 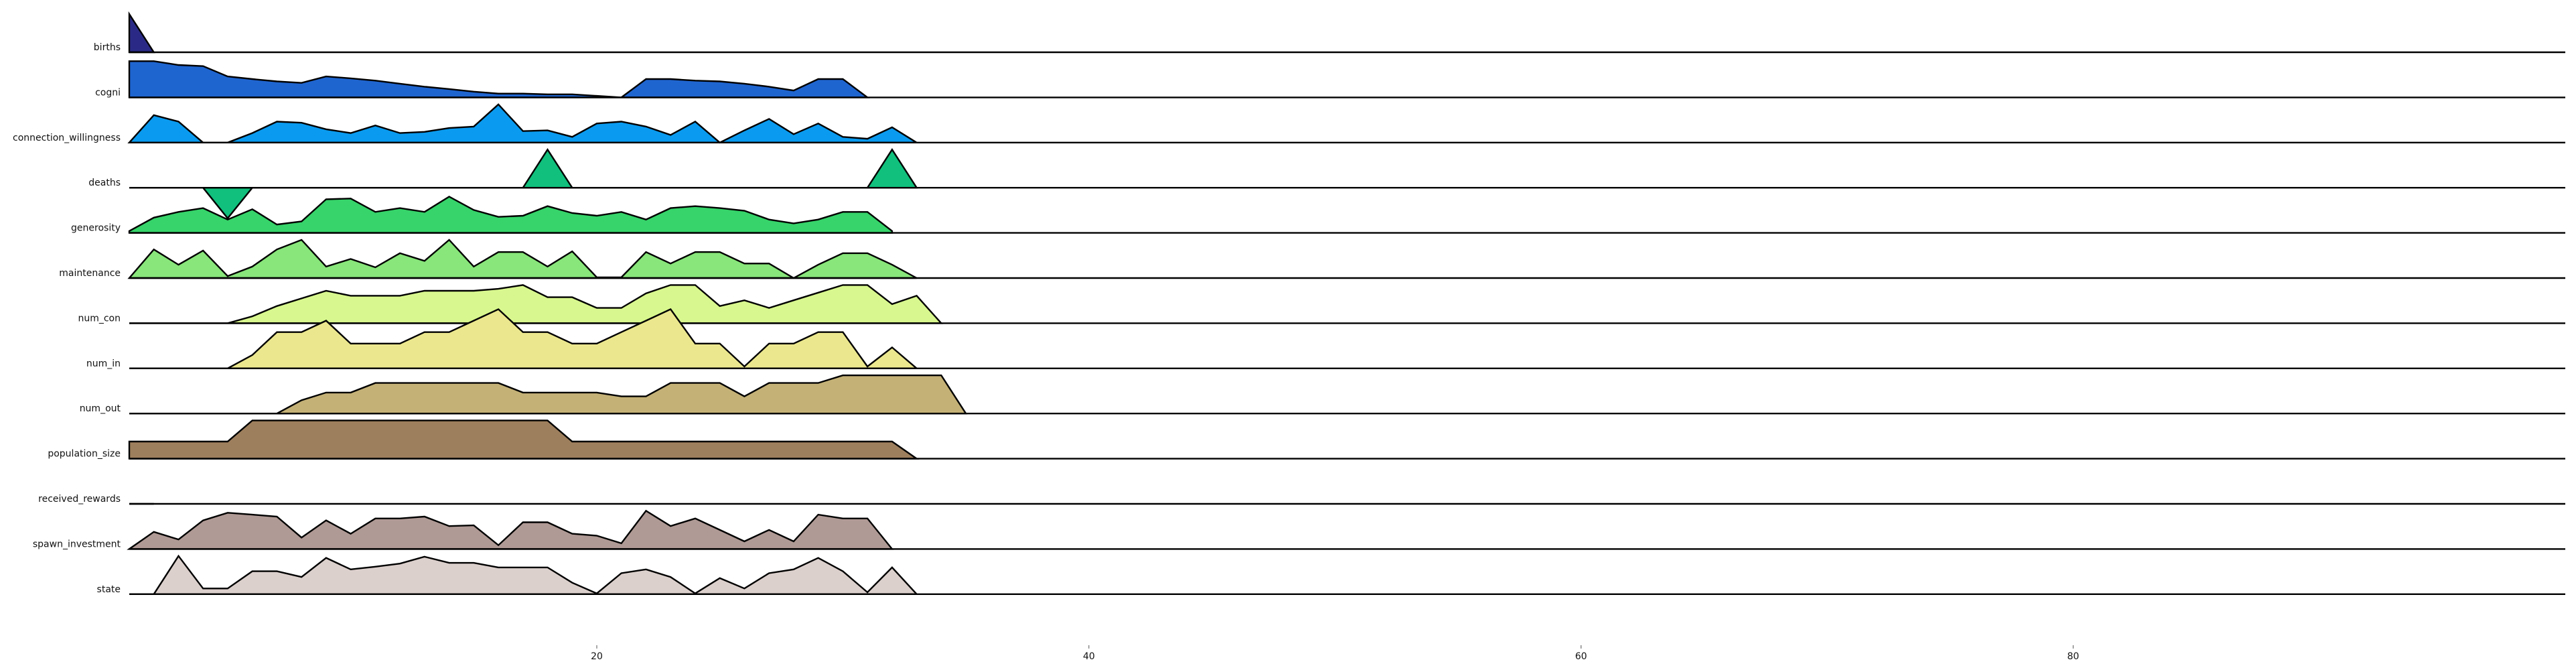 I want to click on ridge-row-cogni: cogni, so click(x=1330, y=79).